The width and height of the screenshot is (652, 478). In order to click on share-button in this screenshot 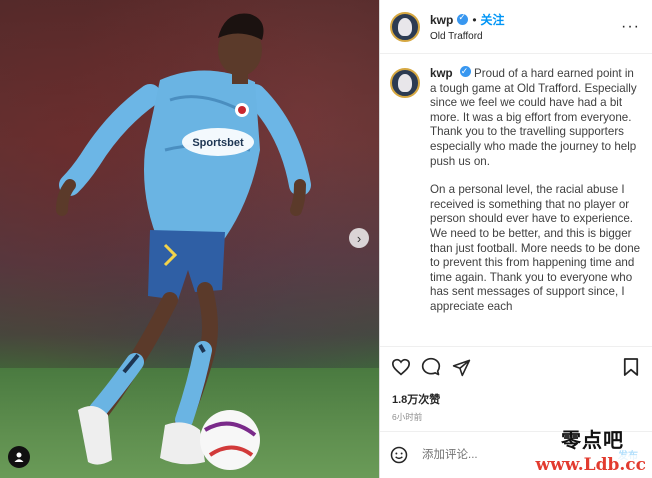, I will do `click(461, 367)`.